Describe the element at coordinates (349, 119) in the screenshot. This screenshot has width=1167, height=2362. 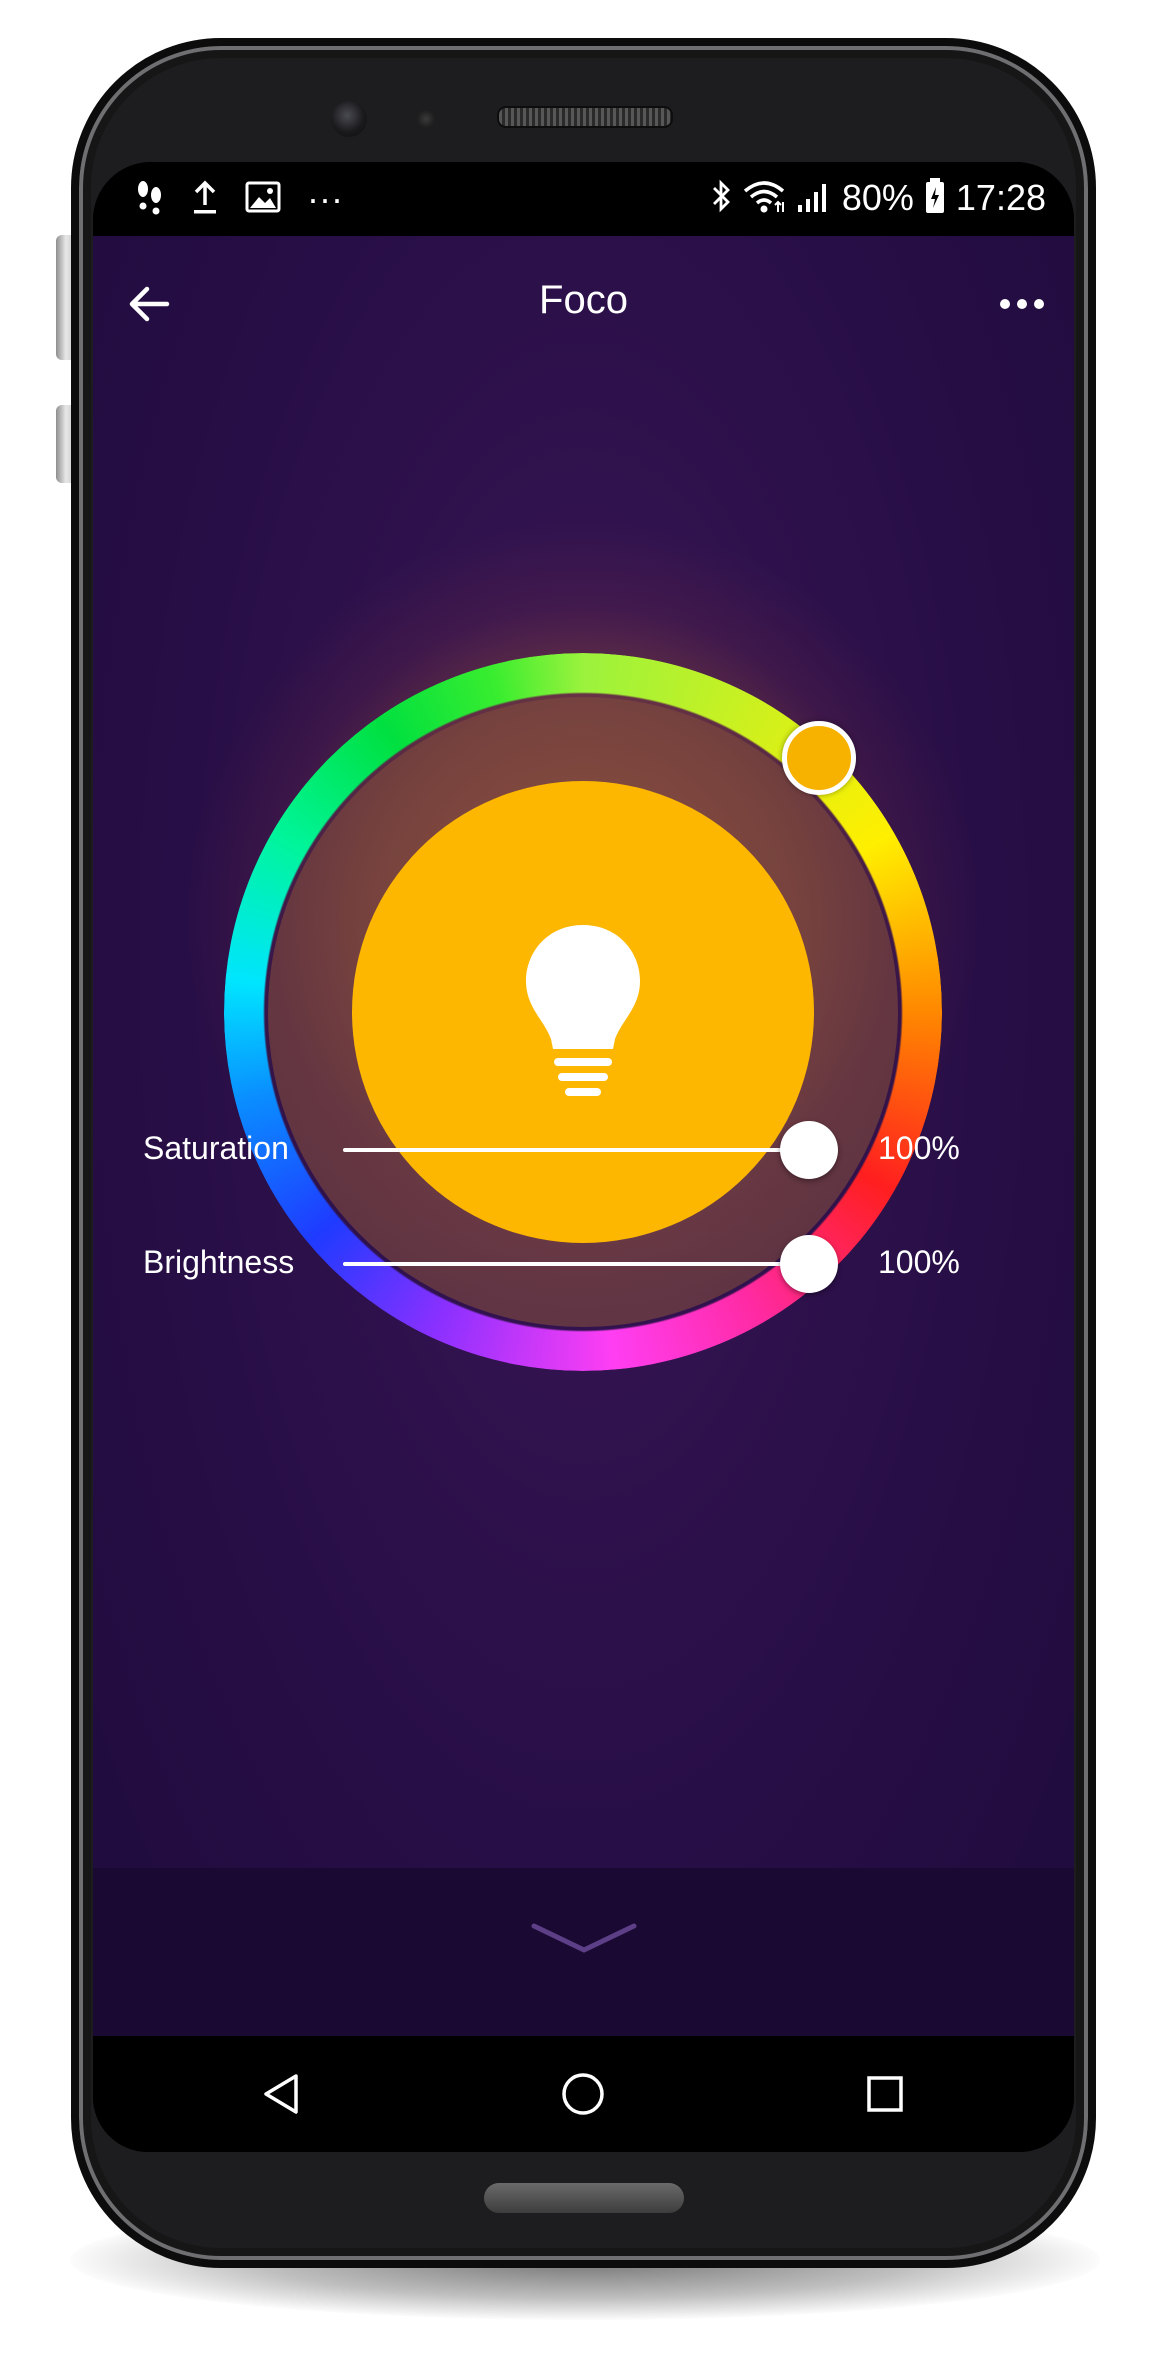
I see `front-camera` at that location.